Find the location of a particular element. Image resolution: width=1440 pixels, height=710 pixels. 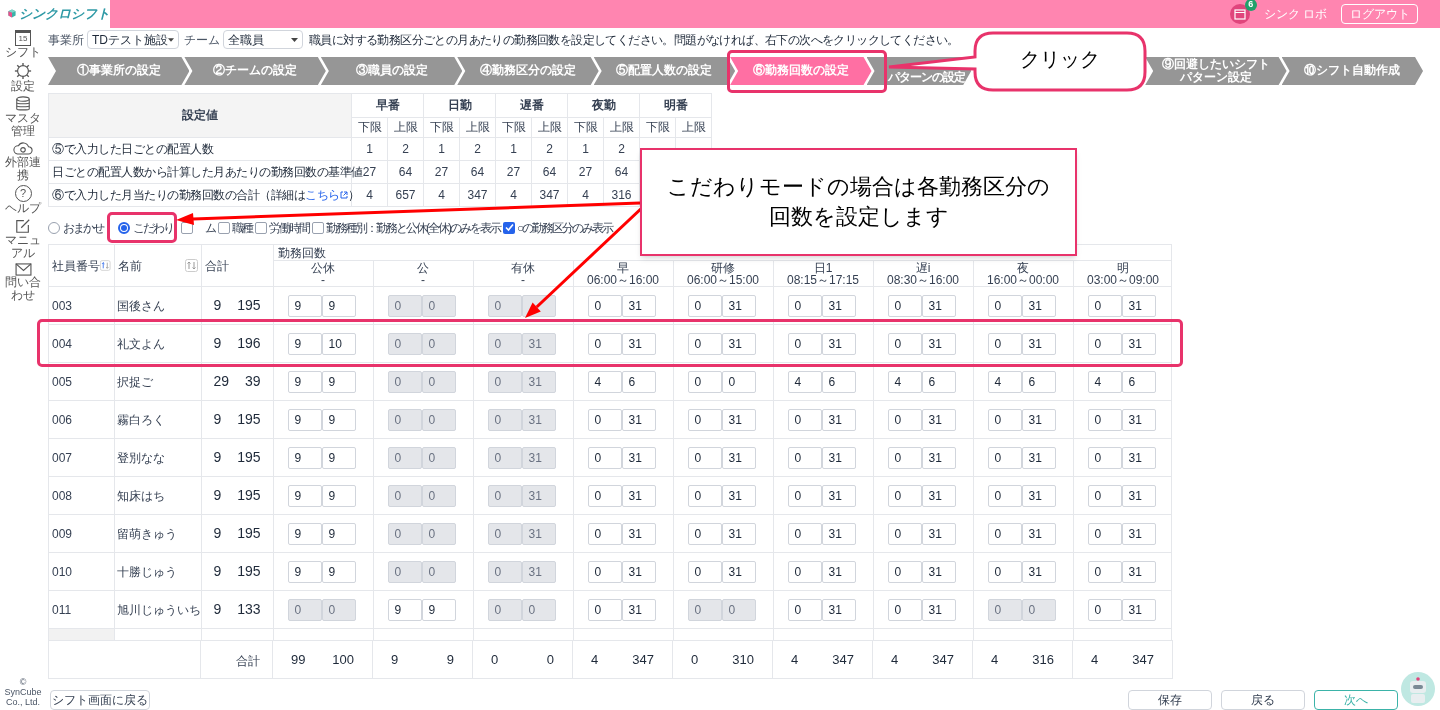

checkbox: 勤務種別：勤務と公休(全休)のみを表示 is located at coordinates (406, 227).